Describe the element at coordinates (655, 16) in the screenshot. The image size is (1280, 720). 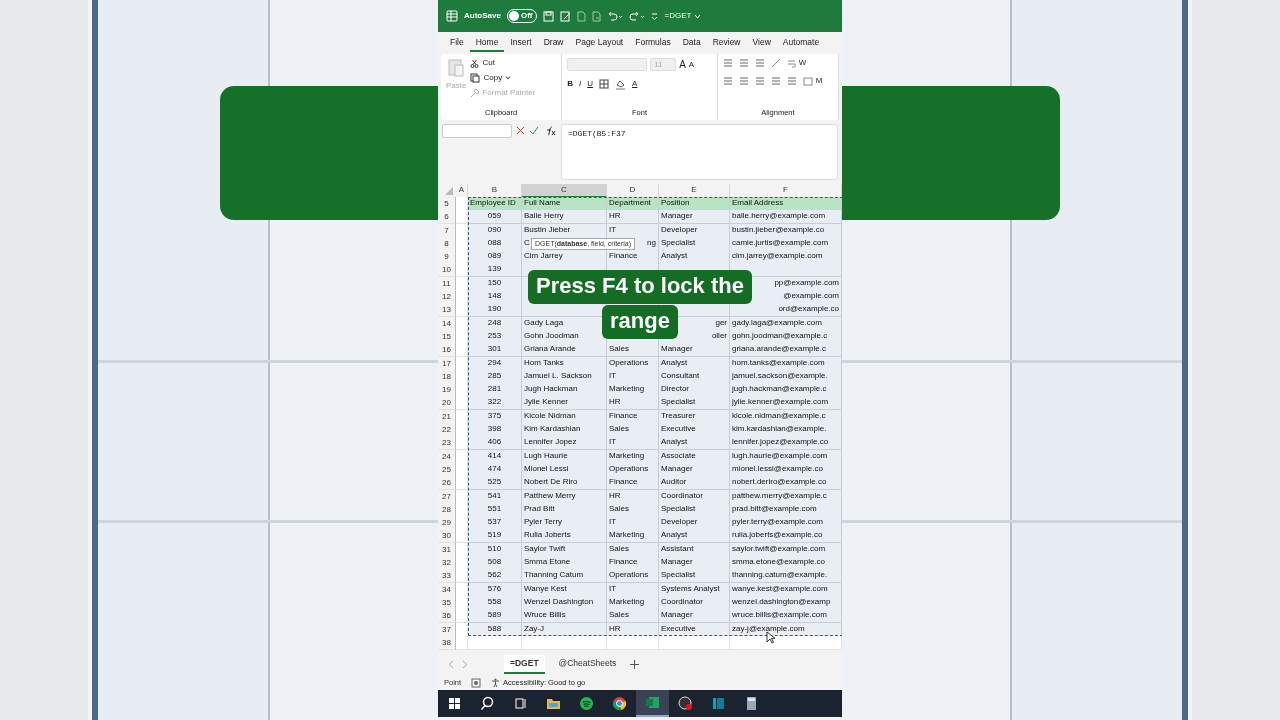
I see `customize-icon` at that location.